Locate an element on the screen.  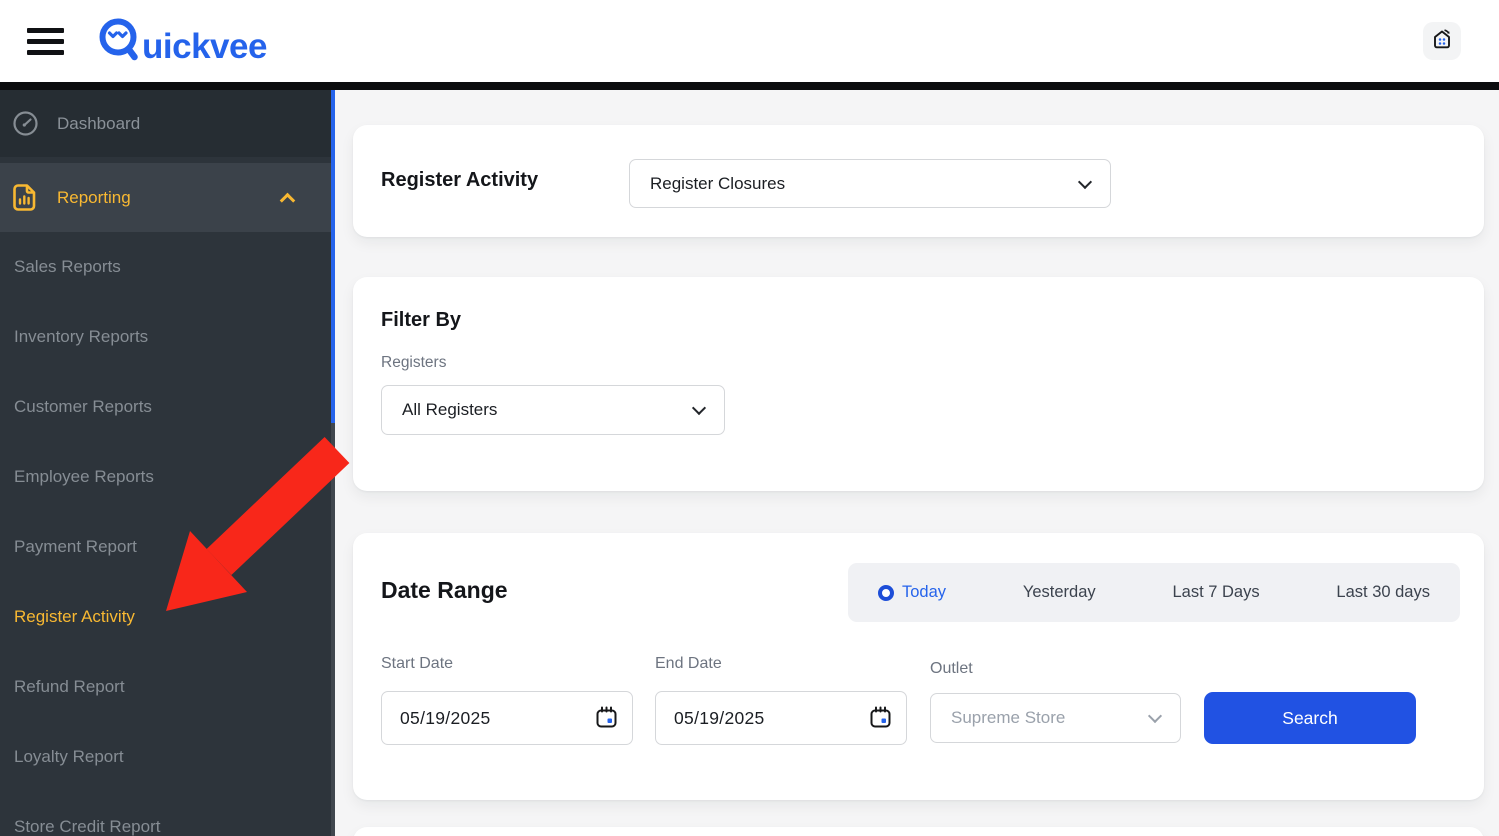
sidebar-item-label: Register Activity is located at coordinates (74, 616).